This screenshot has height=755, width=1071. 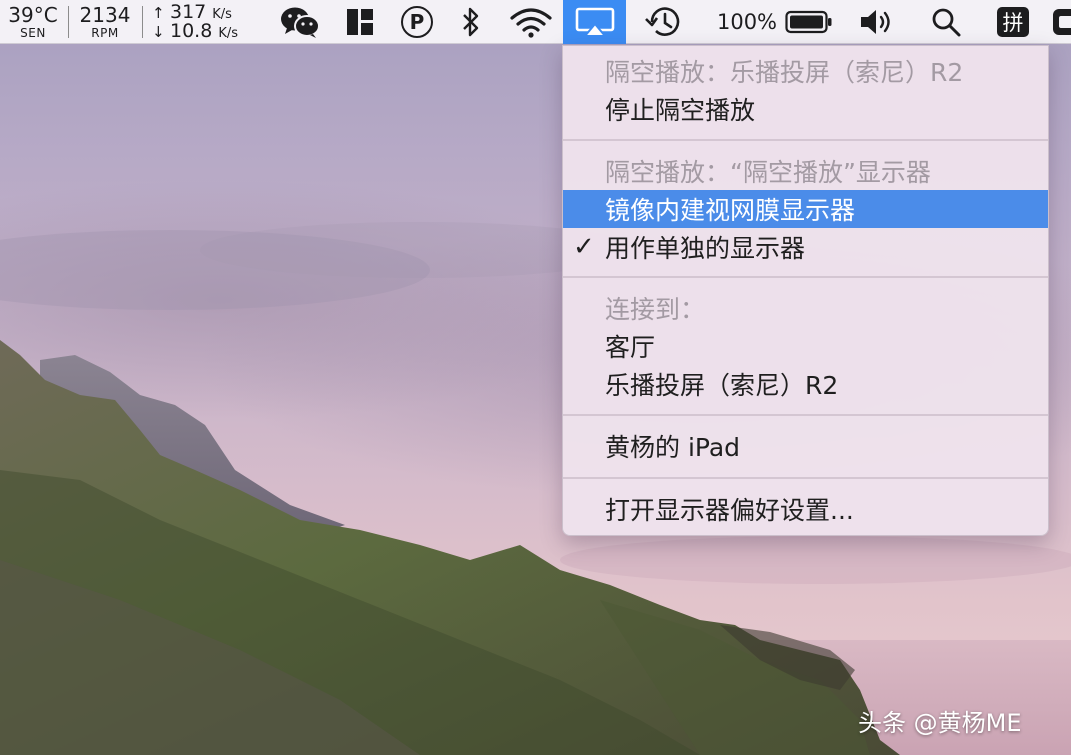 I want to click on download-speed-unit: K/s, so click(x=228, y=33).